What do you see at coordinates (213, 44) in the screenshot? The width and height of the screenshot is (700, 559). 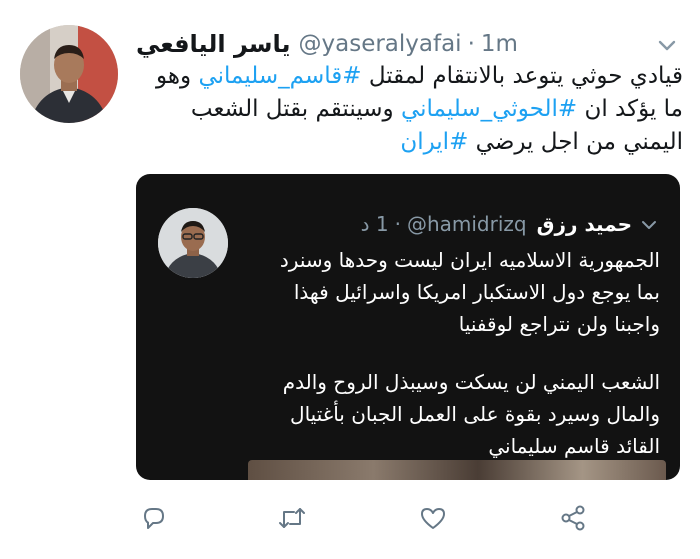 I see `author-name: ياسر اليافعي` at bounding box center [213, 44].